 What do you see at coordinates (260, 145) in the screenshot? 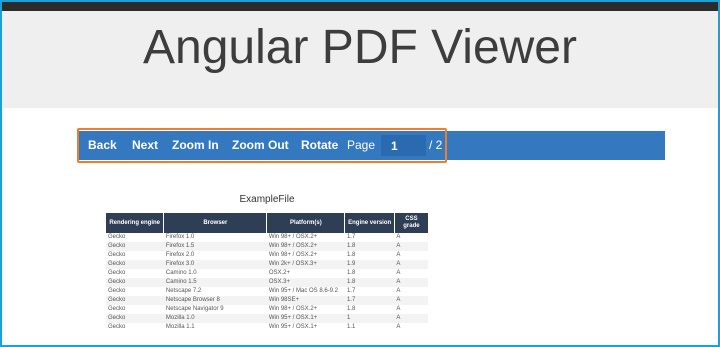
I see `zoom-out-button: Zoom Out` at bounding box center [260, 145].